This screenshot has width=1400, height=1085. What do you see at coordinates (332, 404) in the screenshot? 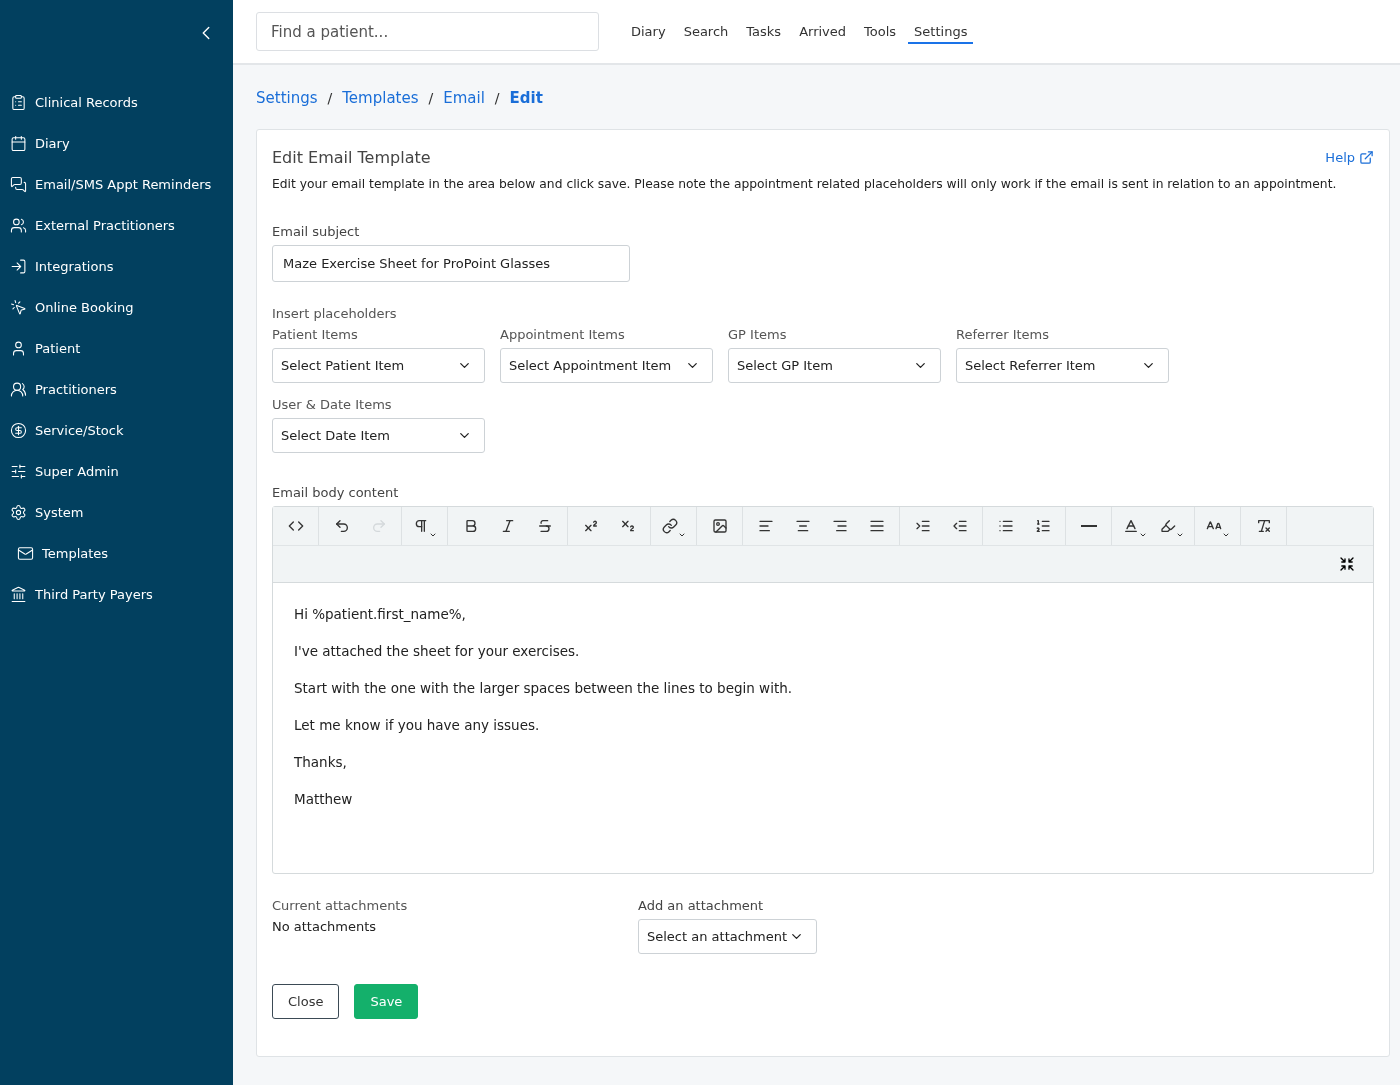
I see `field-label: User & Date Items` at bounding box center [332, 404].